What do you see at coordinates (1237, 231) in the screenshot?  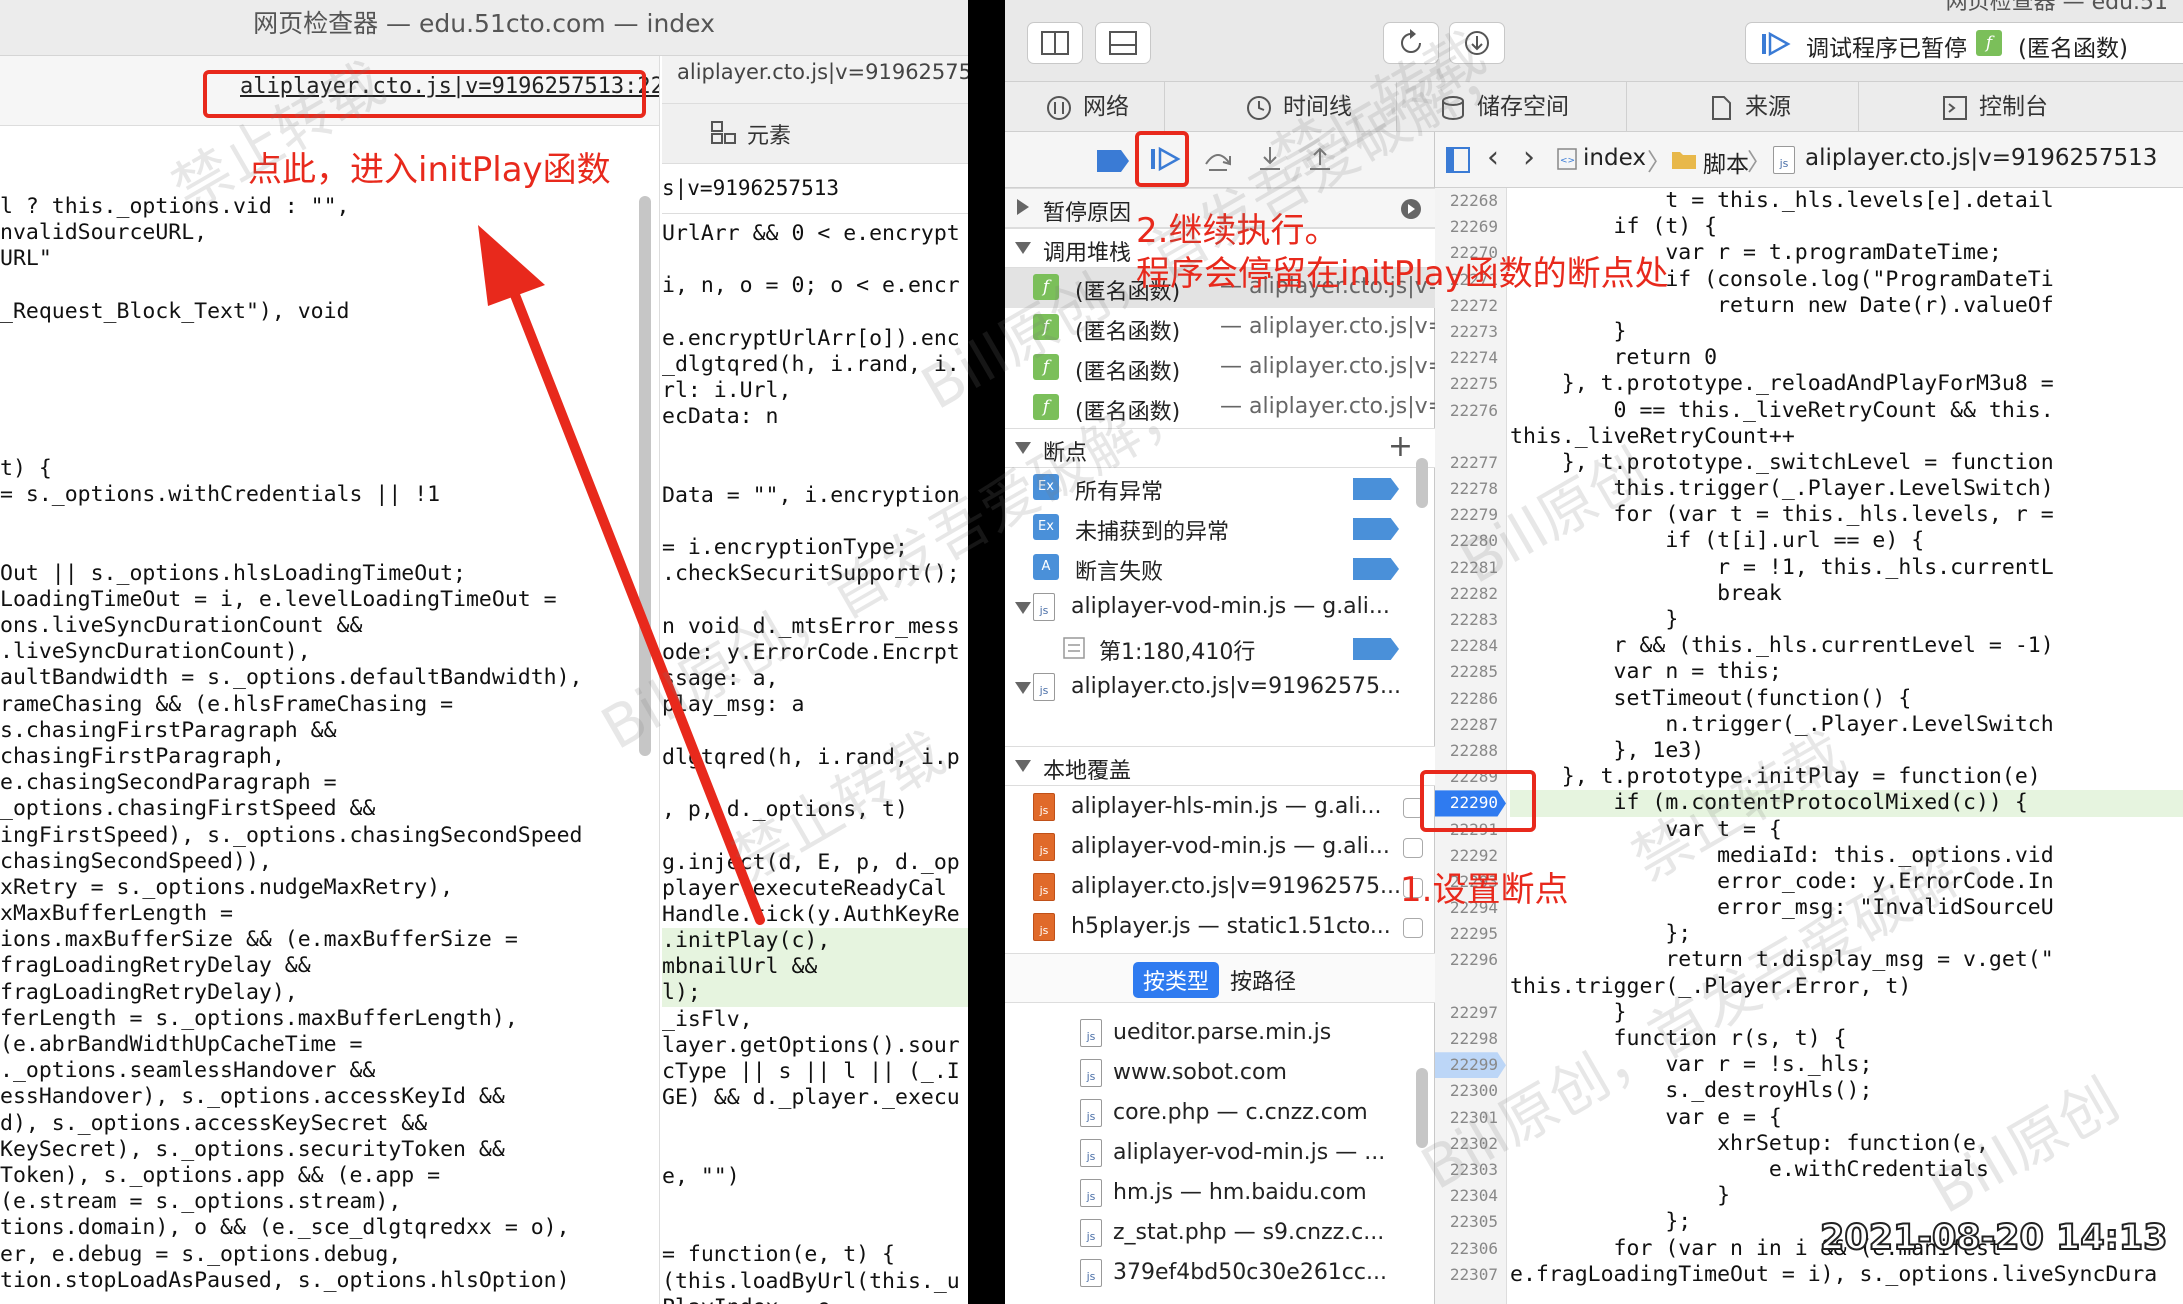 I see `annotation-step2-line1: 2.继续执行。` at bounding box center [1237, 231].